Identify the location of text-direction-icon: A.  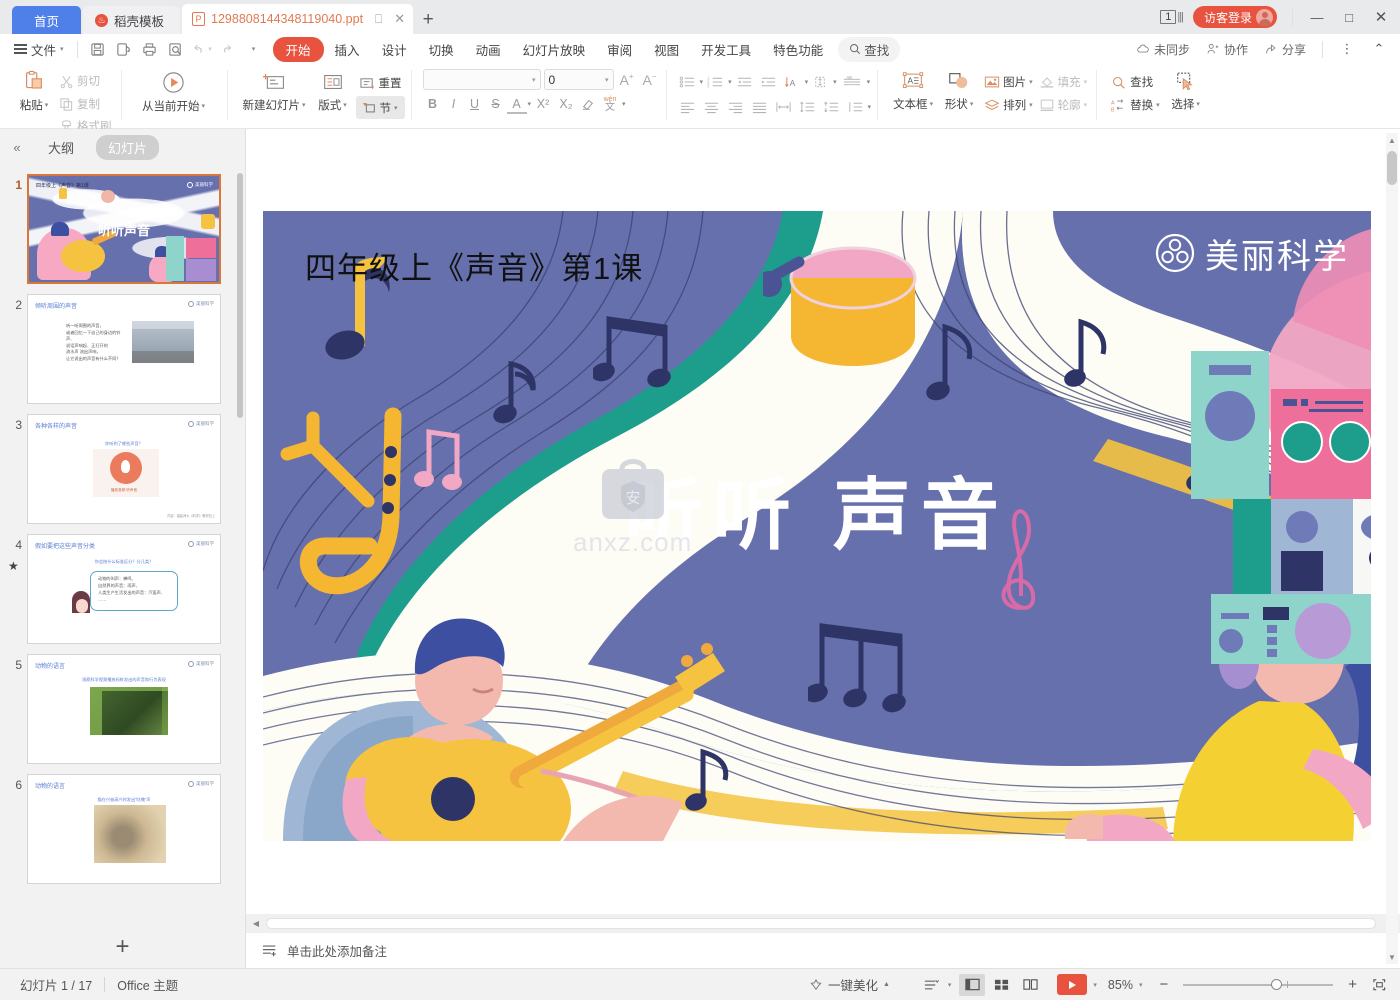
(792, 81).